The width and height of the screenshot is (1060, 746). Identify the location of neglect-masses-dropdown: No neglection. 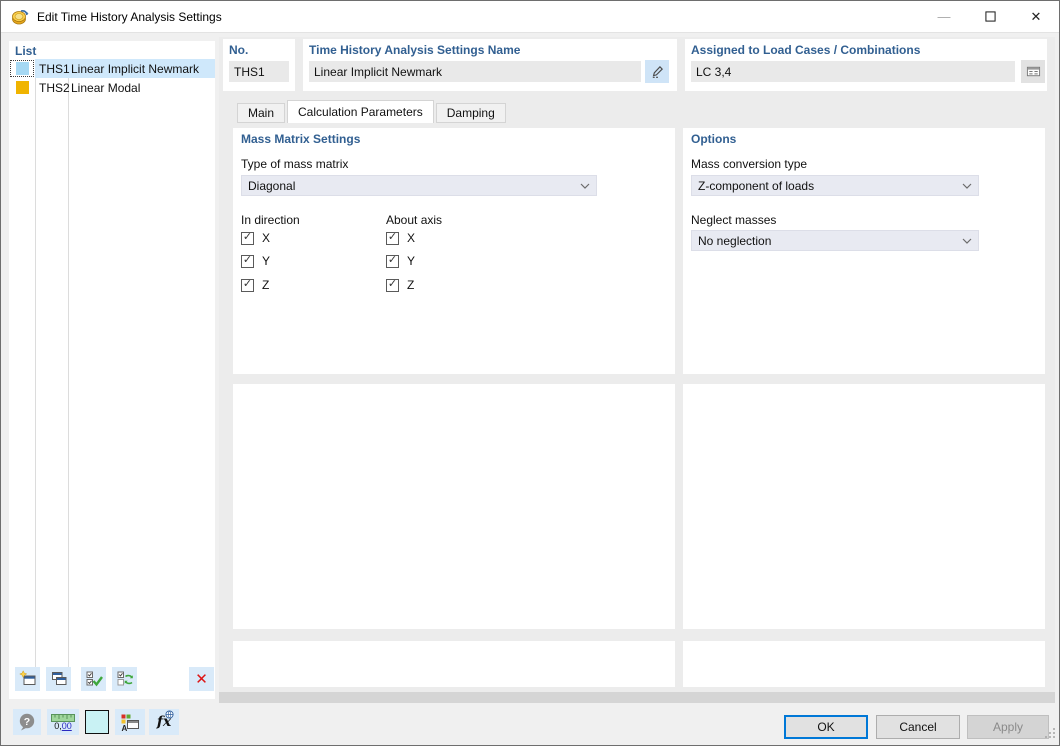
(835, 240).